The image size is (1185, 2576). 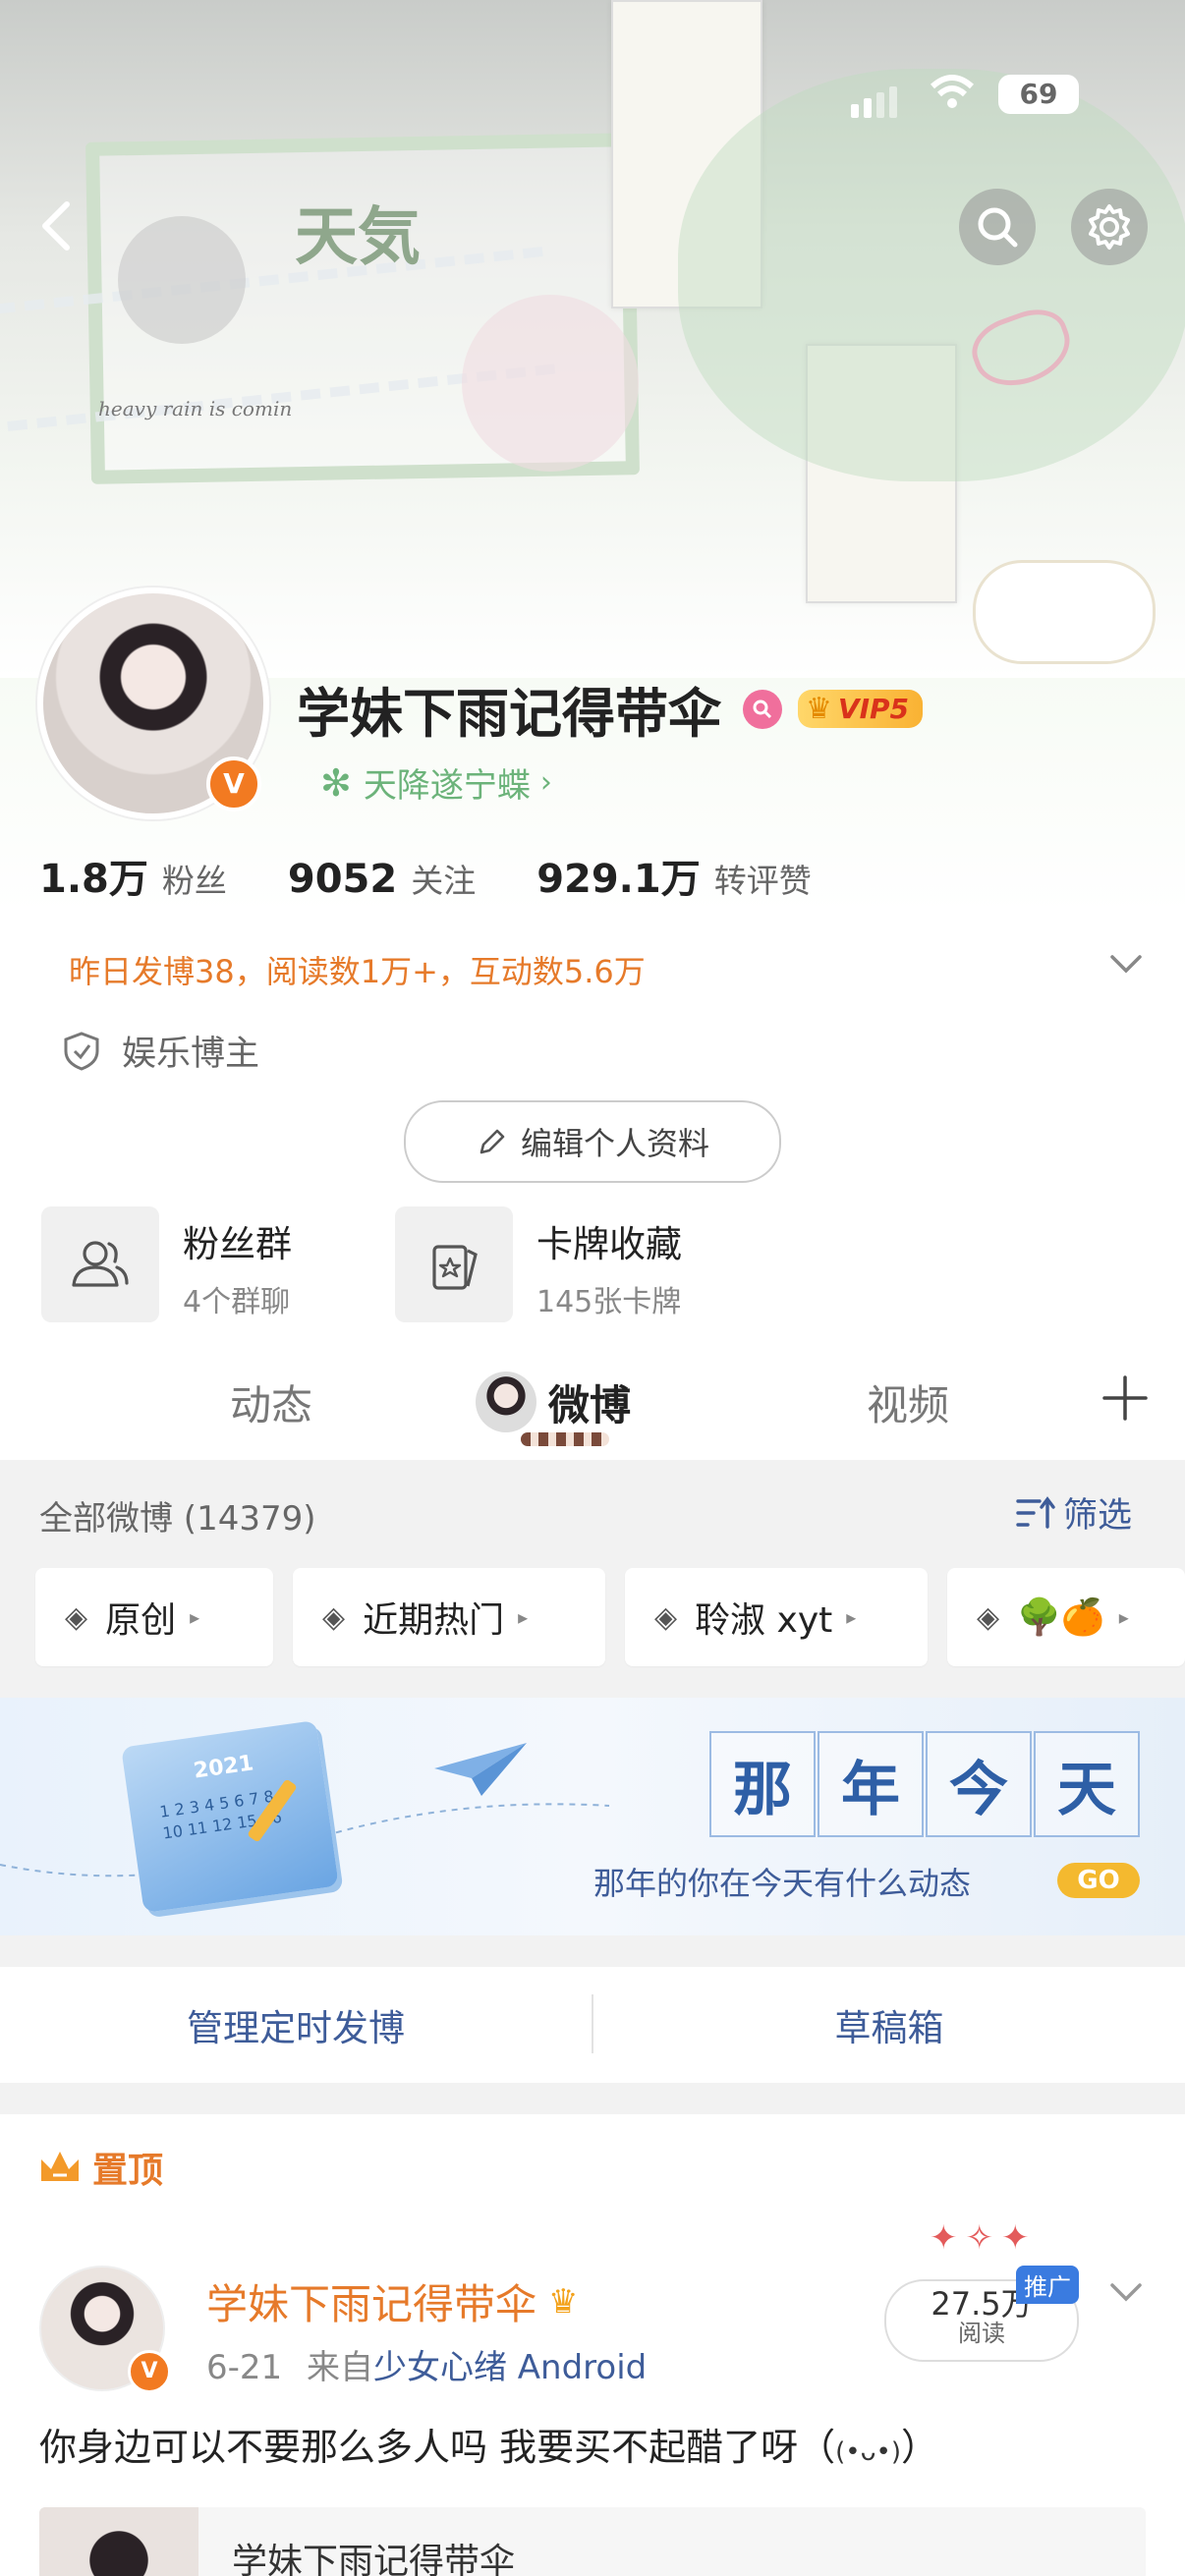 I want to click on tab-active-indicator, so click(x=565, y=1439).